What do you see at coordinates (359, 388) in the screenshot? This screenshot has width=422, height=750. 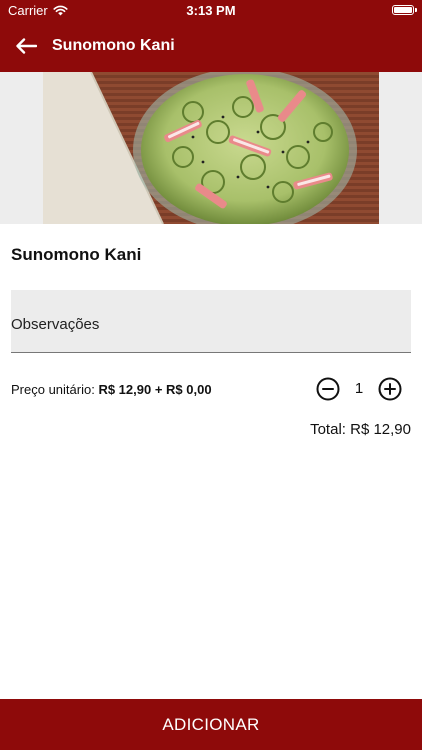 I see `quantity-value: 1` at bounding box center [359, 388].